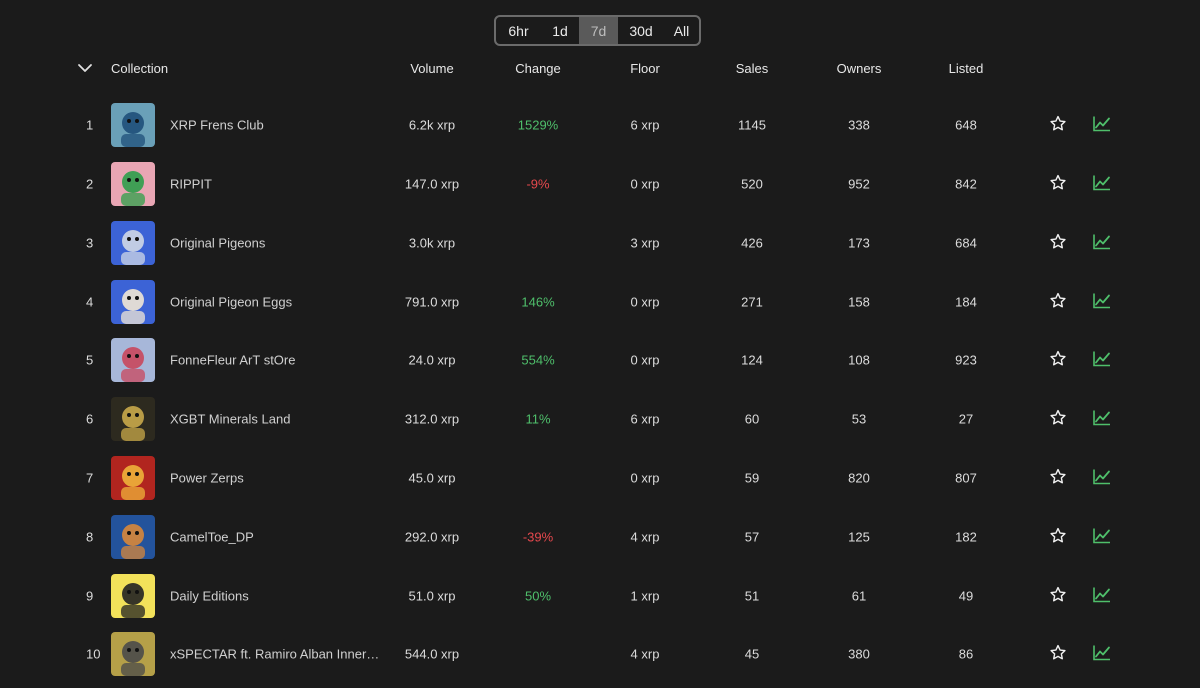  What do you see at coordinates (966, 69) in the screenshot?
I see `header-listed: Listed` at bounding box center [966, 69].